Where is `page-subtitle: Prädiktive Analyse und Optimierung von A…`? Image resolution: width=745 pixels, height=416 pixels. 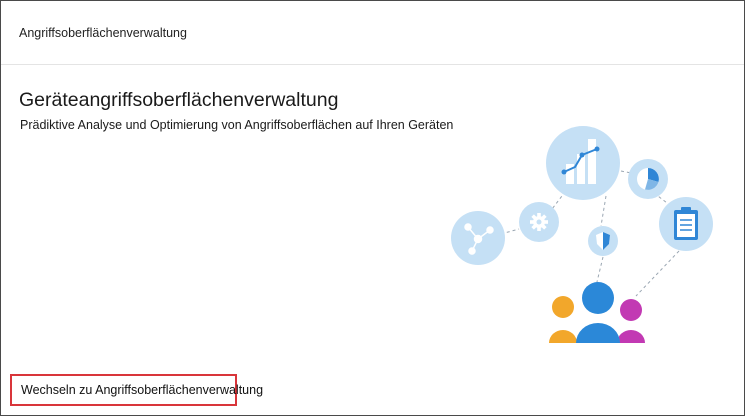 page-subtitle: Prädiktive Analyse und Optimierung von A… is located at coordinates (237, 125).